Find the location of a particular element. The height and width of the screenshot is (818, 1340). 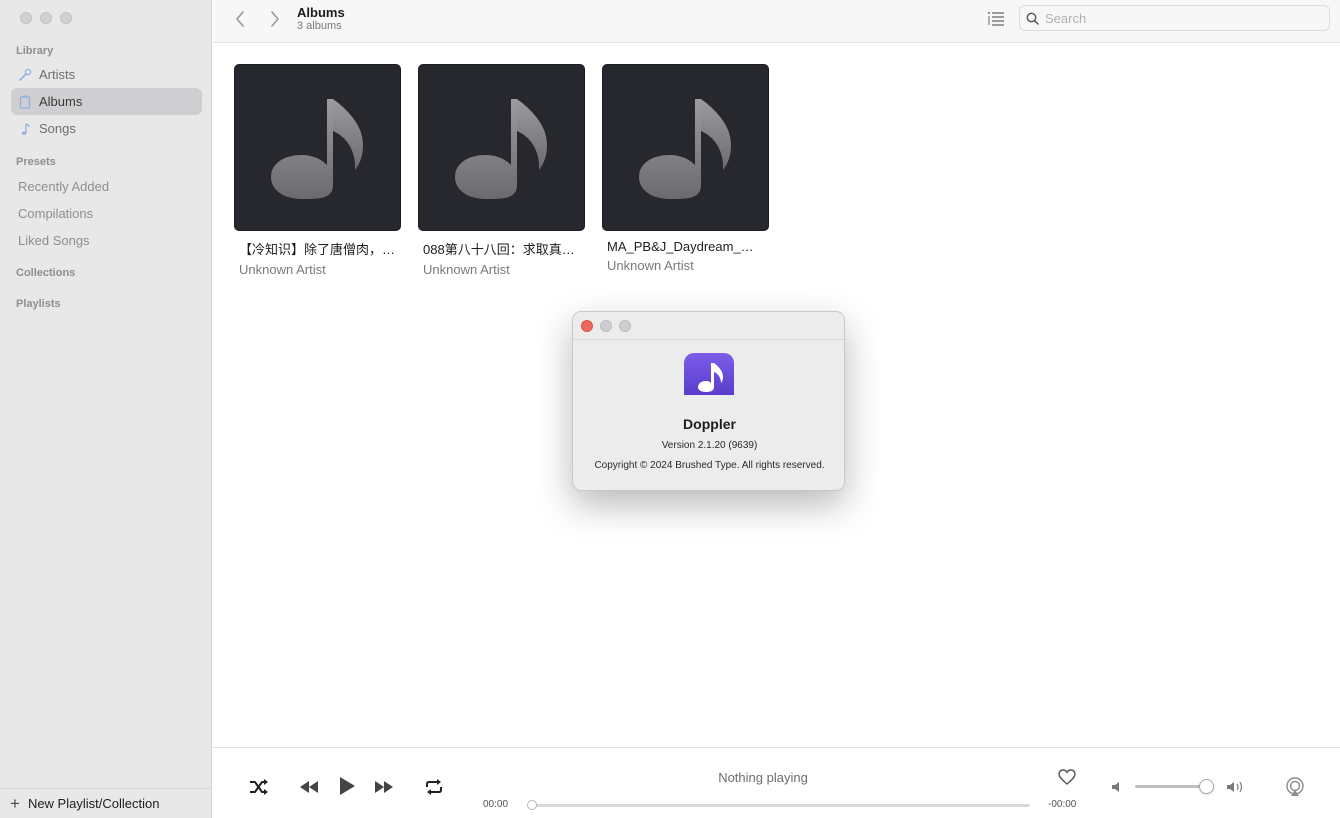

section-playlists: Playlists is located at coordinates (38, 304).